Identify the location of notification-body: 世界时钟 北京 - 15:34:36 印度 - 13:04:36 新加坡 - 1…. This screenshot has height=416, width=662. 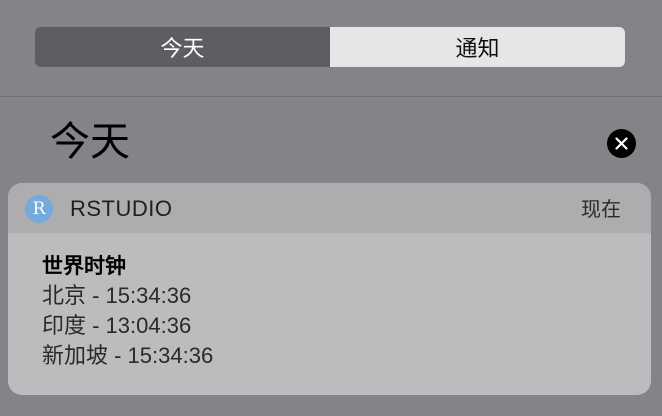
(127, 311).